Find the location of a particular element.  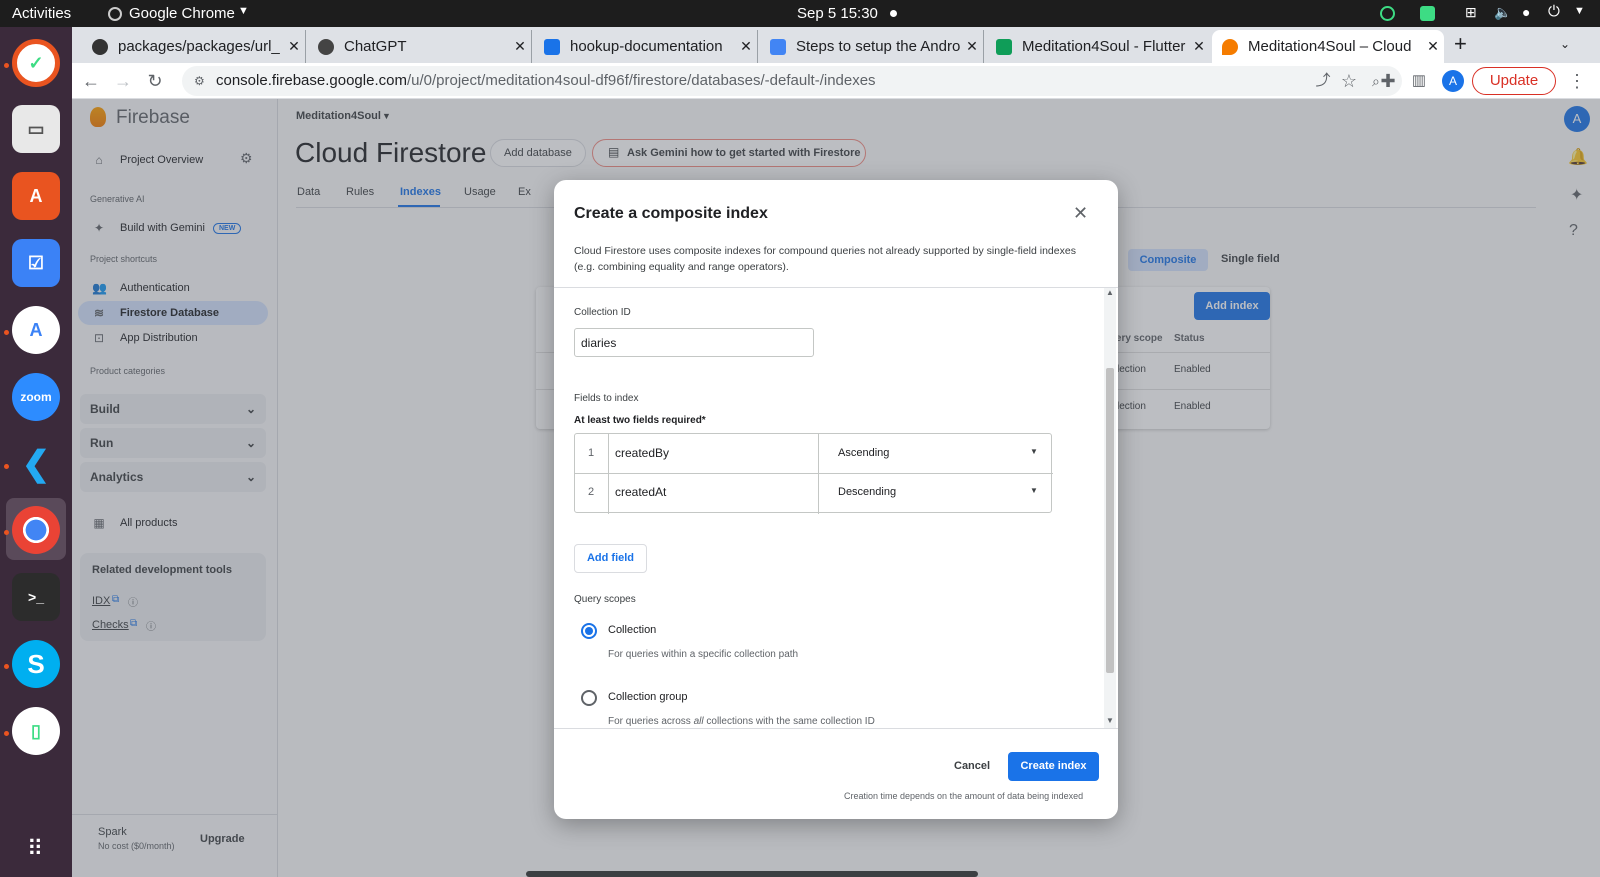

site-info-icon: ⚙ is located at coordinates (199, 81).